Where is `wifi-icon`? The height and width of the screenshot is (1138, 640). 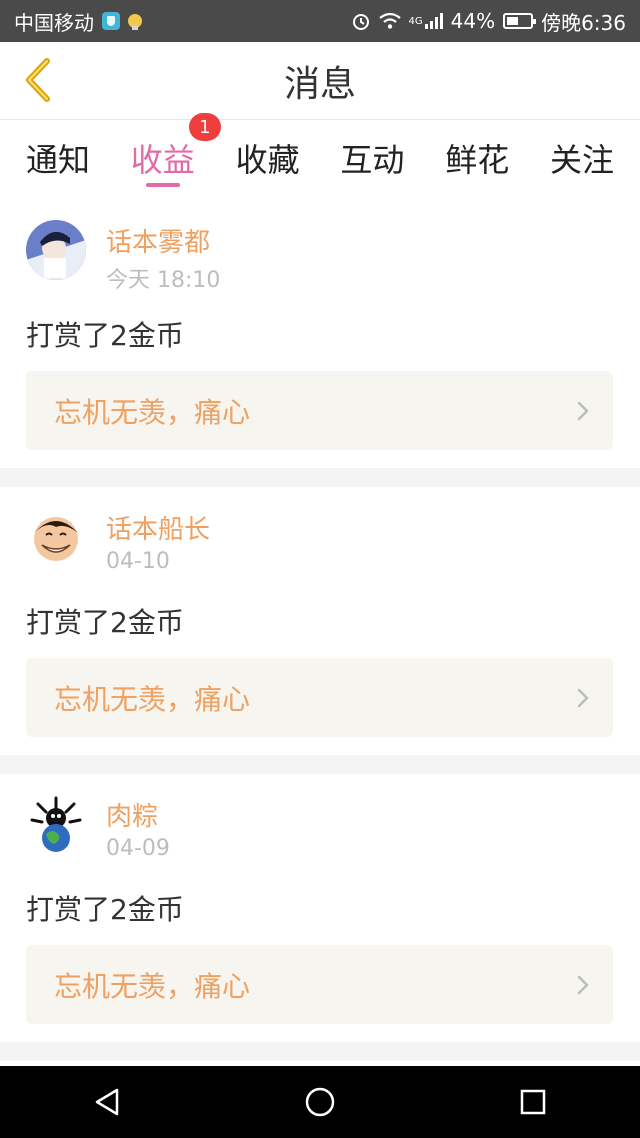 wifi-icon is located at coordinates (389, 21).